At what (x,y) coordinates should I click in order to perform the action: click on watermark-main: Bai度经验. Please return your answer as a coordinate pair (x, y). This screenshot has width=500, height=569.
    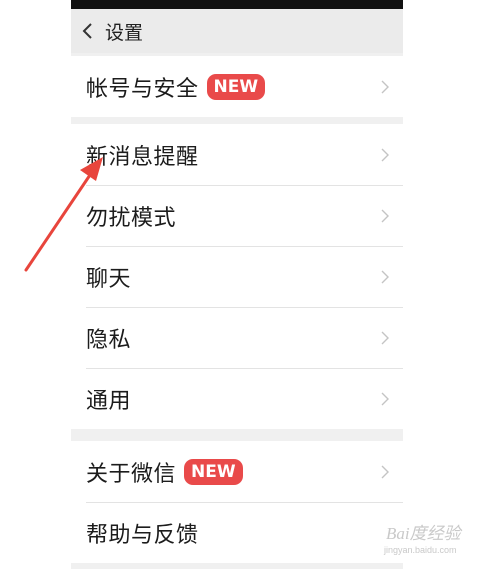
    Looking at the image, I should click on (423, 533).